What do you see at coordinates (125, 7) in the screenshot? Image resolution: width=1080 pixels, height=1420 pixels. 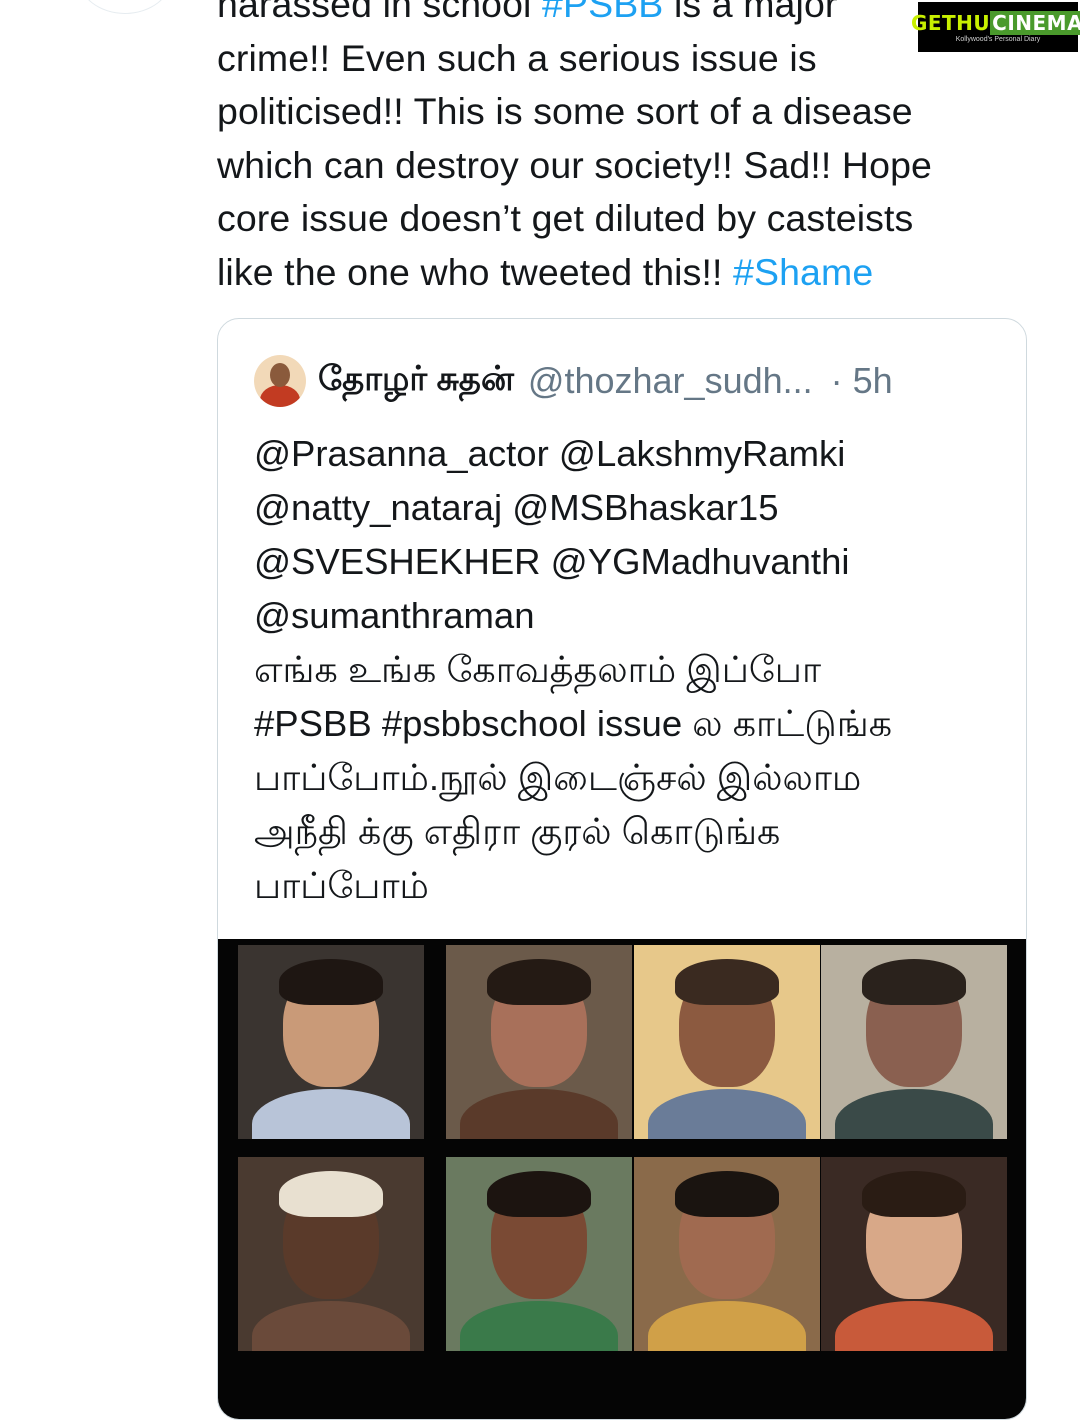 I see `author-avatar` at bounding box center [125, 7].